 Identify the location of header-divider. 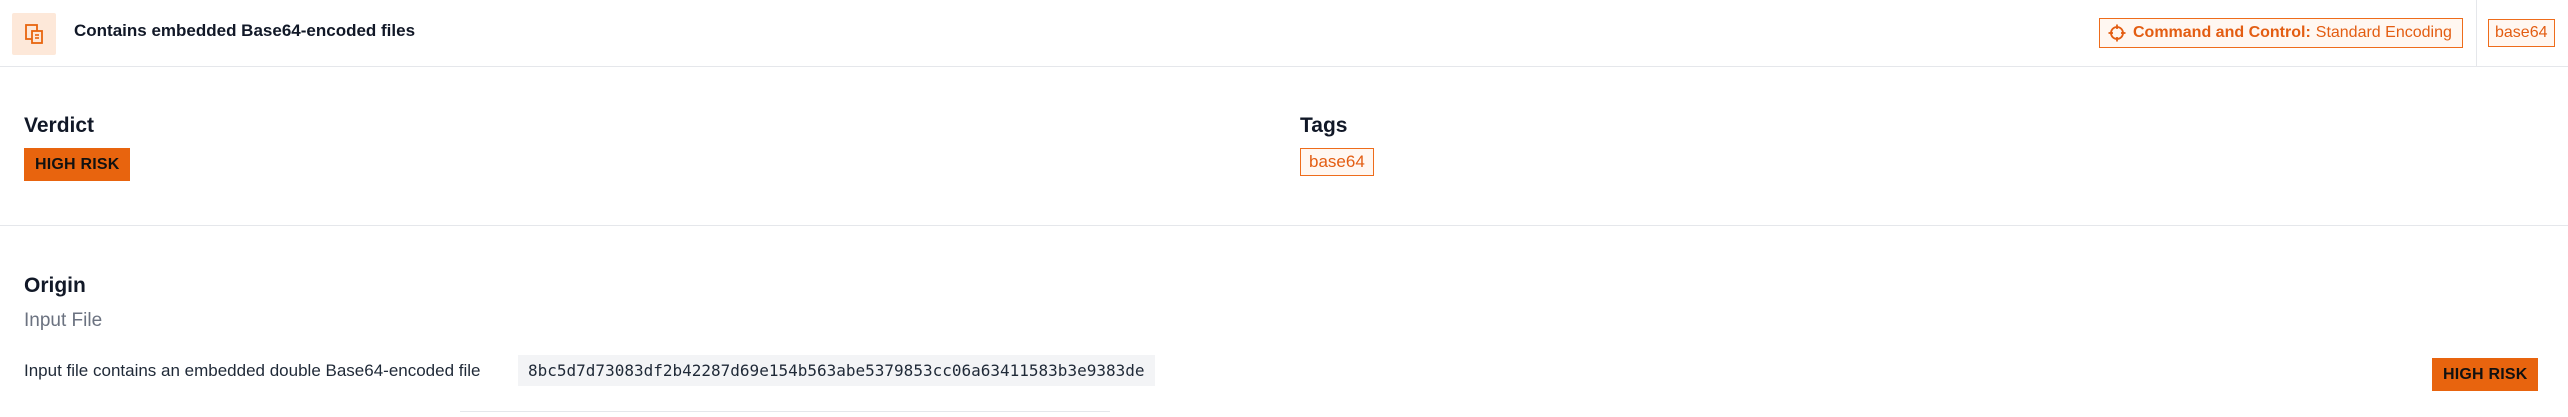
(2476, 33).